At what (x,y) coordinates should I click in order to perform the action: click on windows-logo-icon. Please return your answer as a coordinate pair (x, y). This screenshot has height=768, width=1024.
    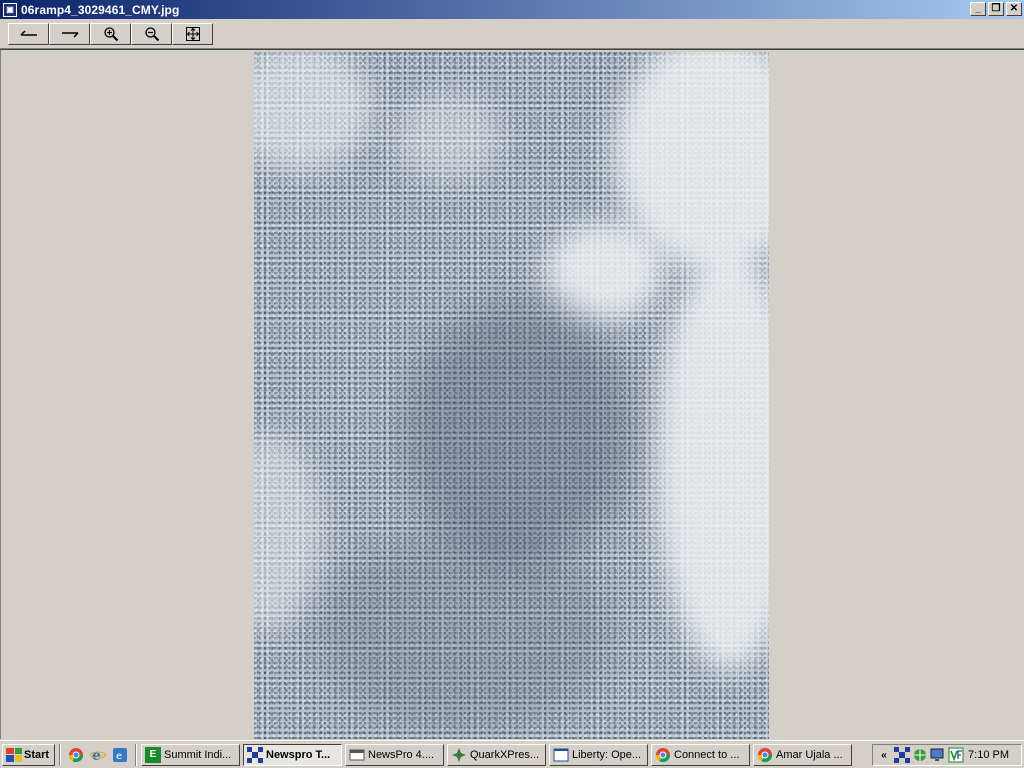
    Looking at the image, I should click on (14, 754).